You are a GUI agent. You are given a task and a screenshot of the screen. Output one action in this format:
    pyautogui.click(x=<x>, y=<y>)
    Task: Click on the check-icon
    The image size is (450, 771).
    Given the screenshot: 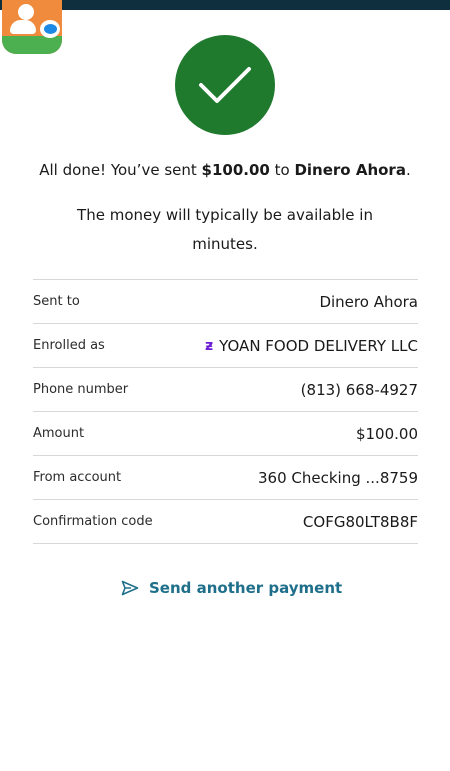 What is the action you would take?
    pyautogui.click(x=225, y=85)
    